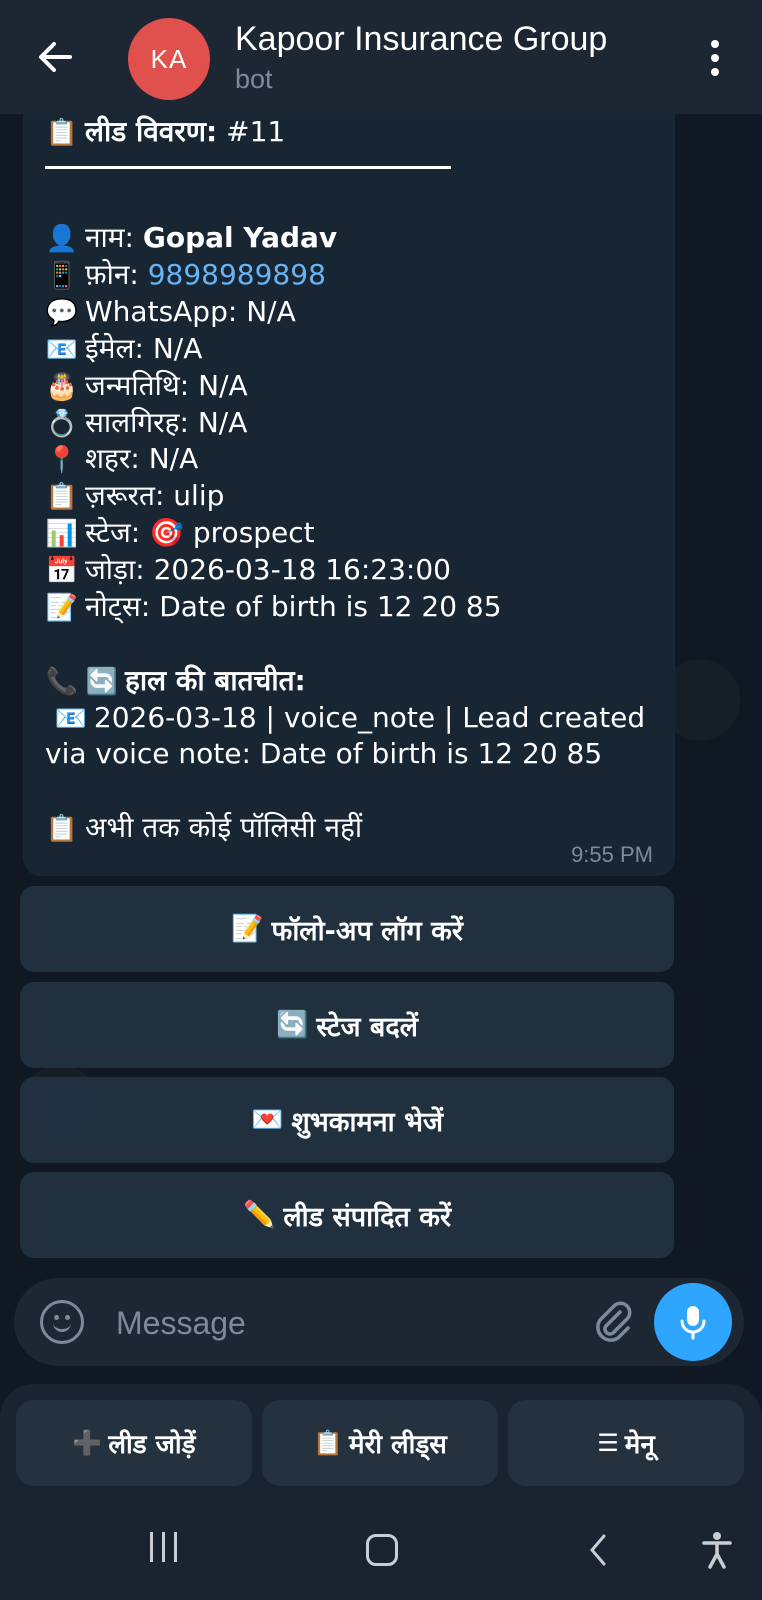  Describe the element at coordinates (421, 39) in the screenshot. I see `chat-title: Kapoor Insurance Group` at that location.